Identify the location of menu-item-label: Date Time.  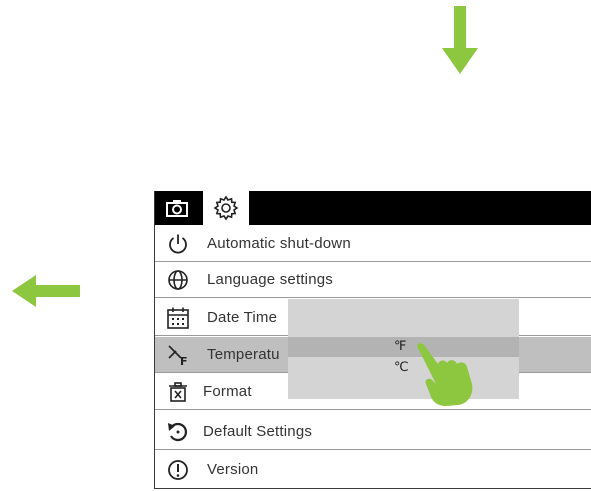
(242, 317).